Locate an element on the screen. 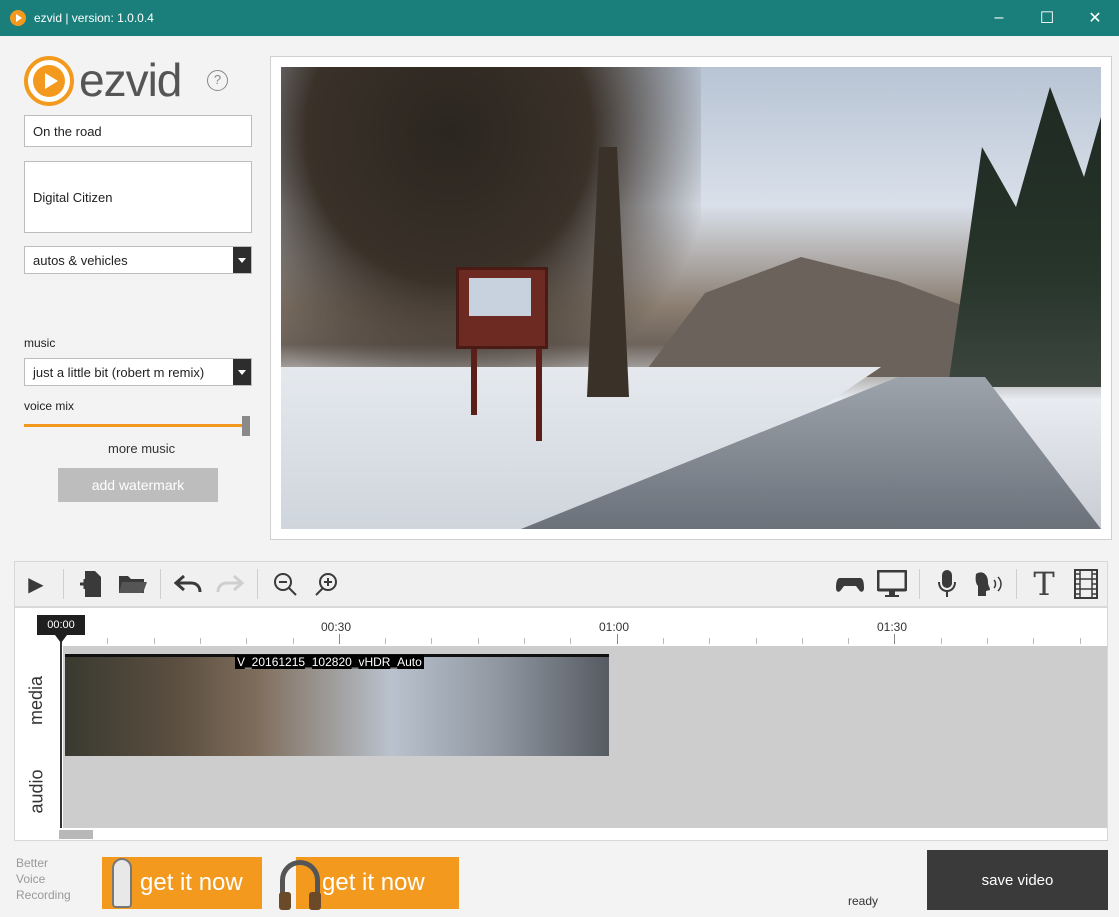 This screenshot has height=917, width=1119. screen-capture-icon is located at coordinates (892, 584).